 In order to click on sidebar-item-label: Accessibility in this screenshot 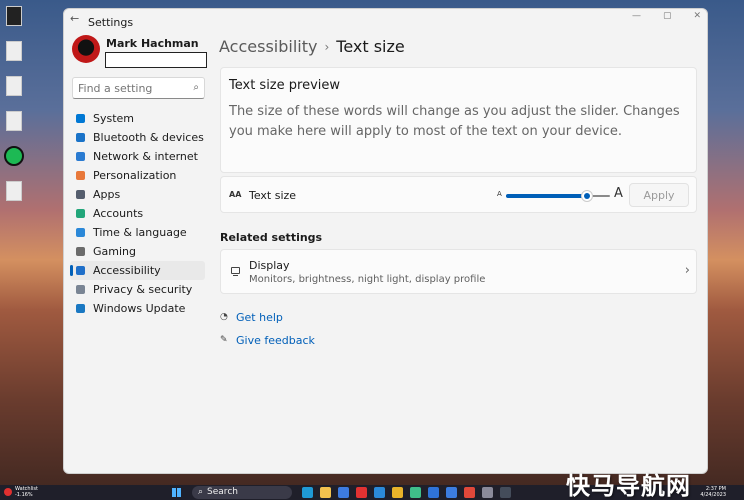, I will do `click(127, 270)`.